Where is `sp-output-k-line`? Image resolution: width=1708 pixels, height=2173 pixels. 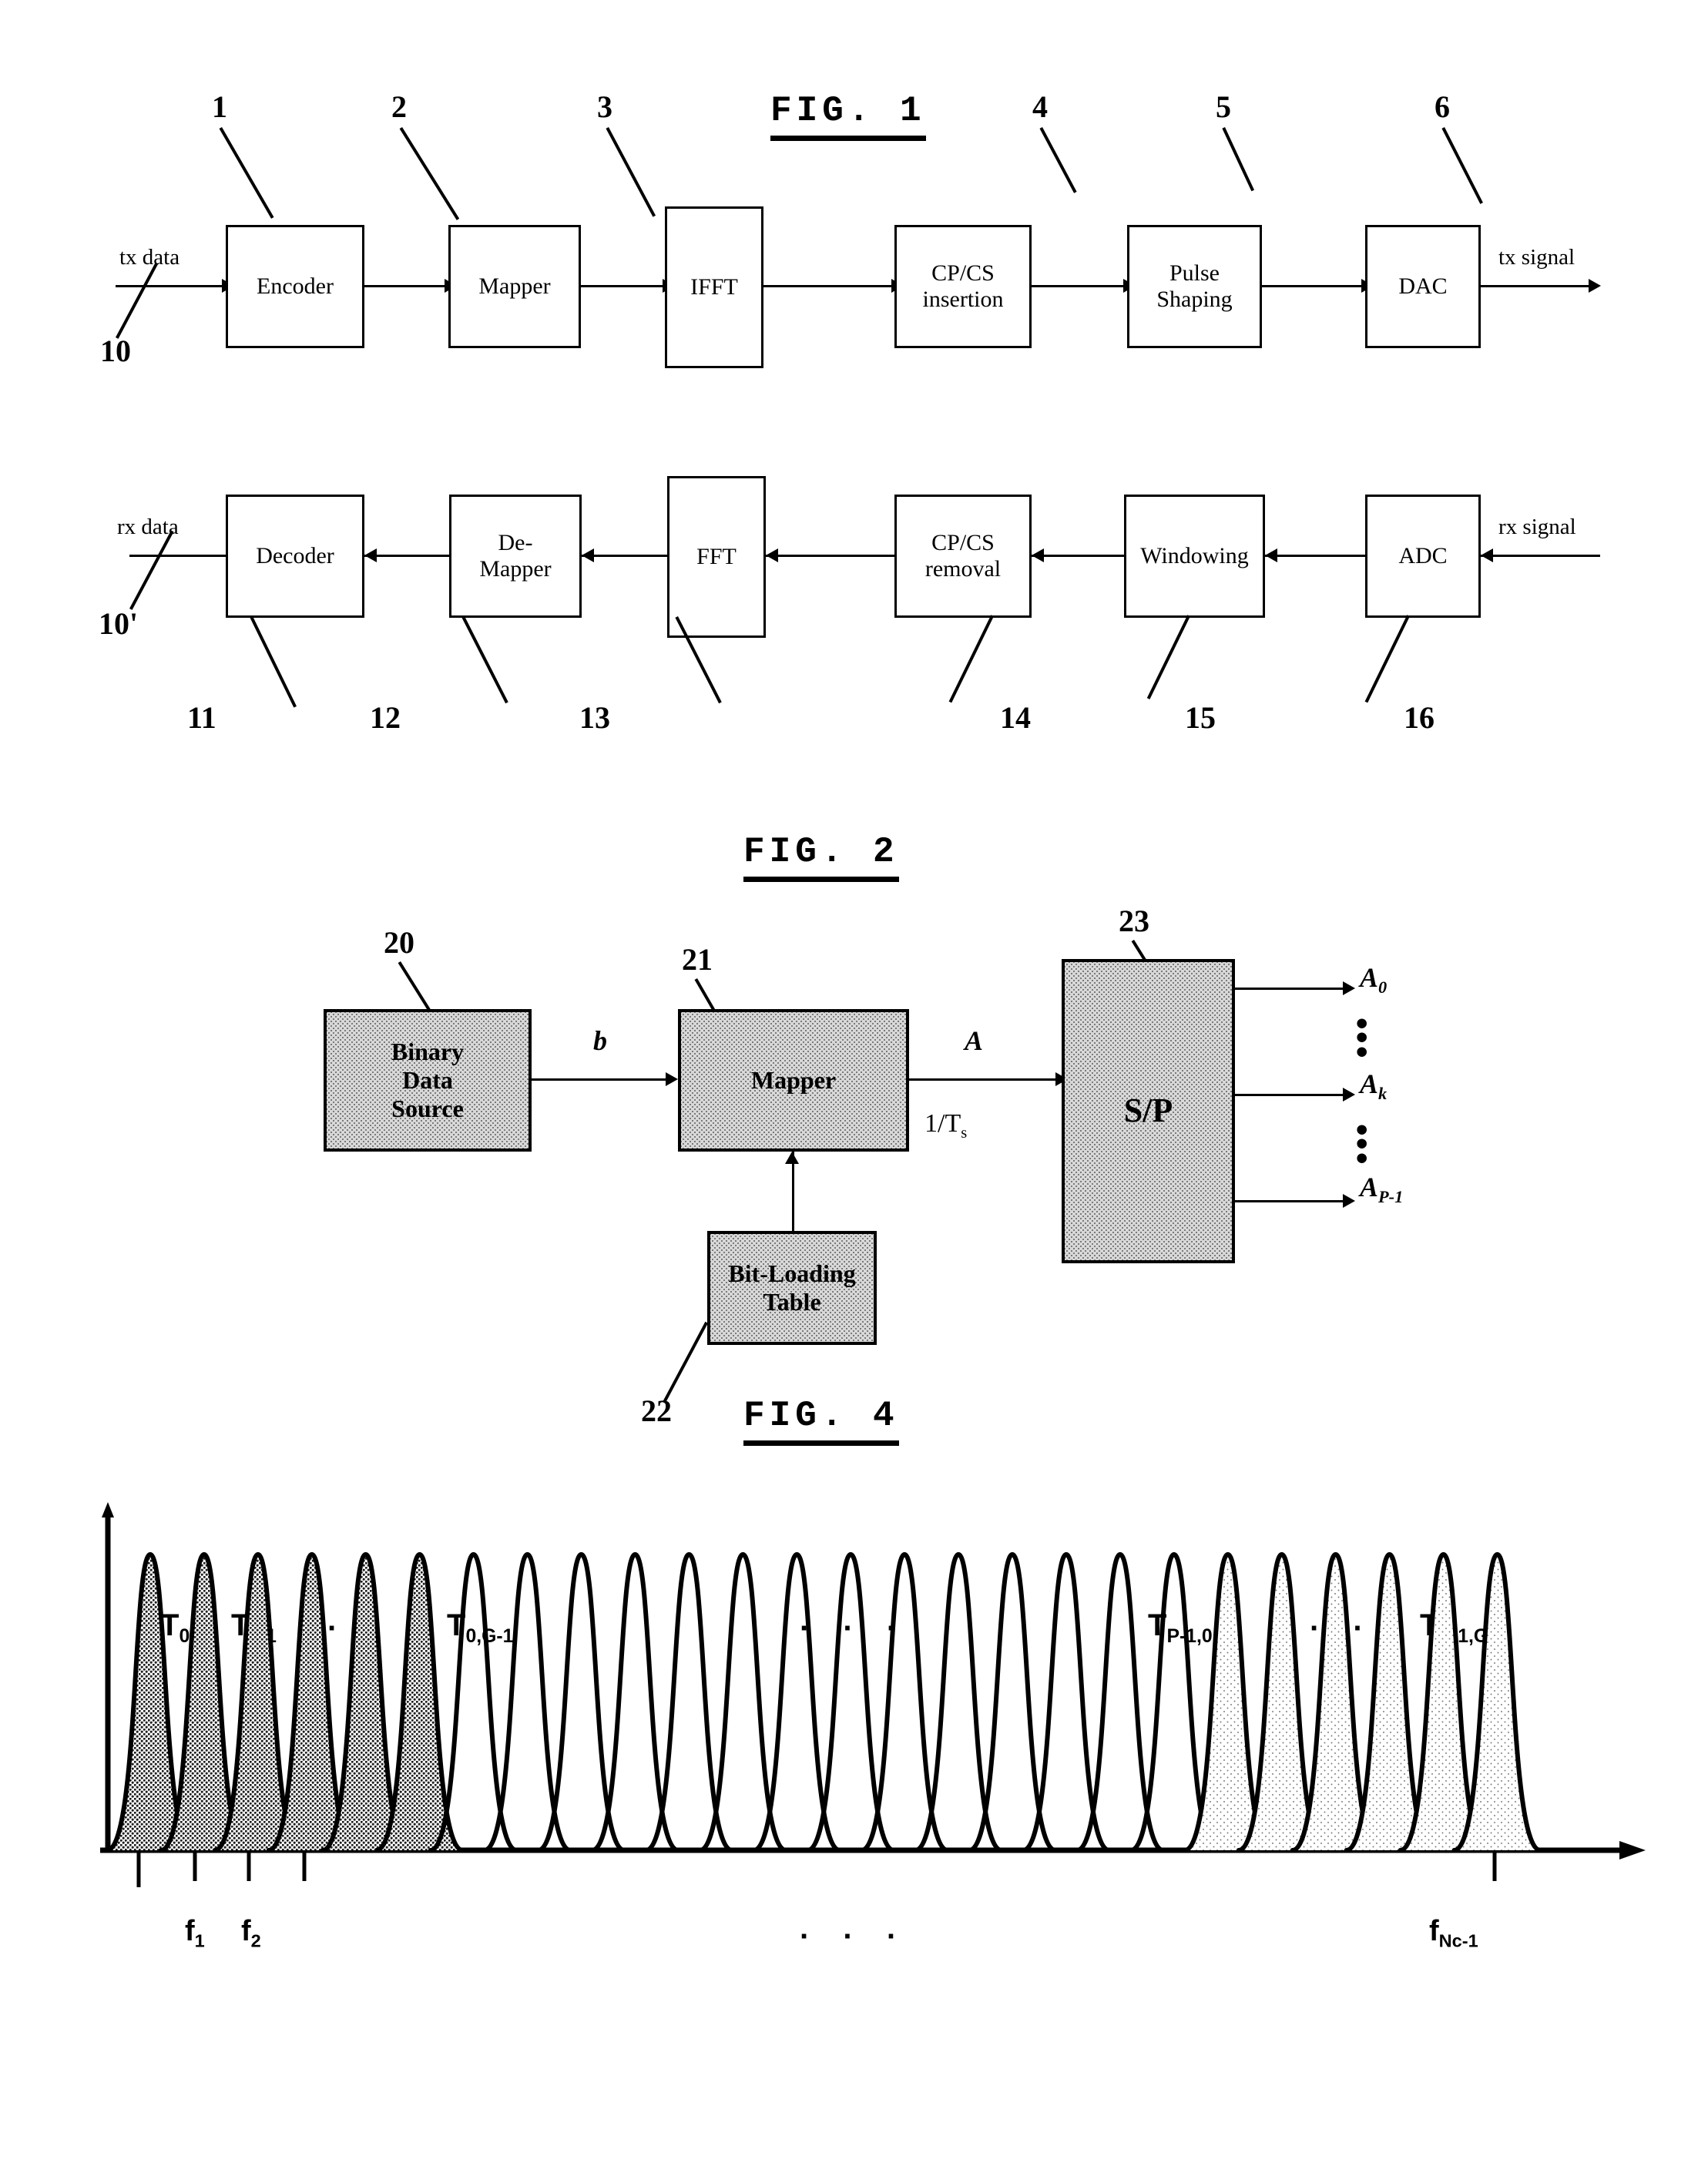 sp-output-k-line is located at coordinates (1291, 1095).